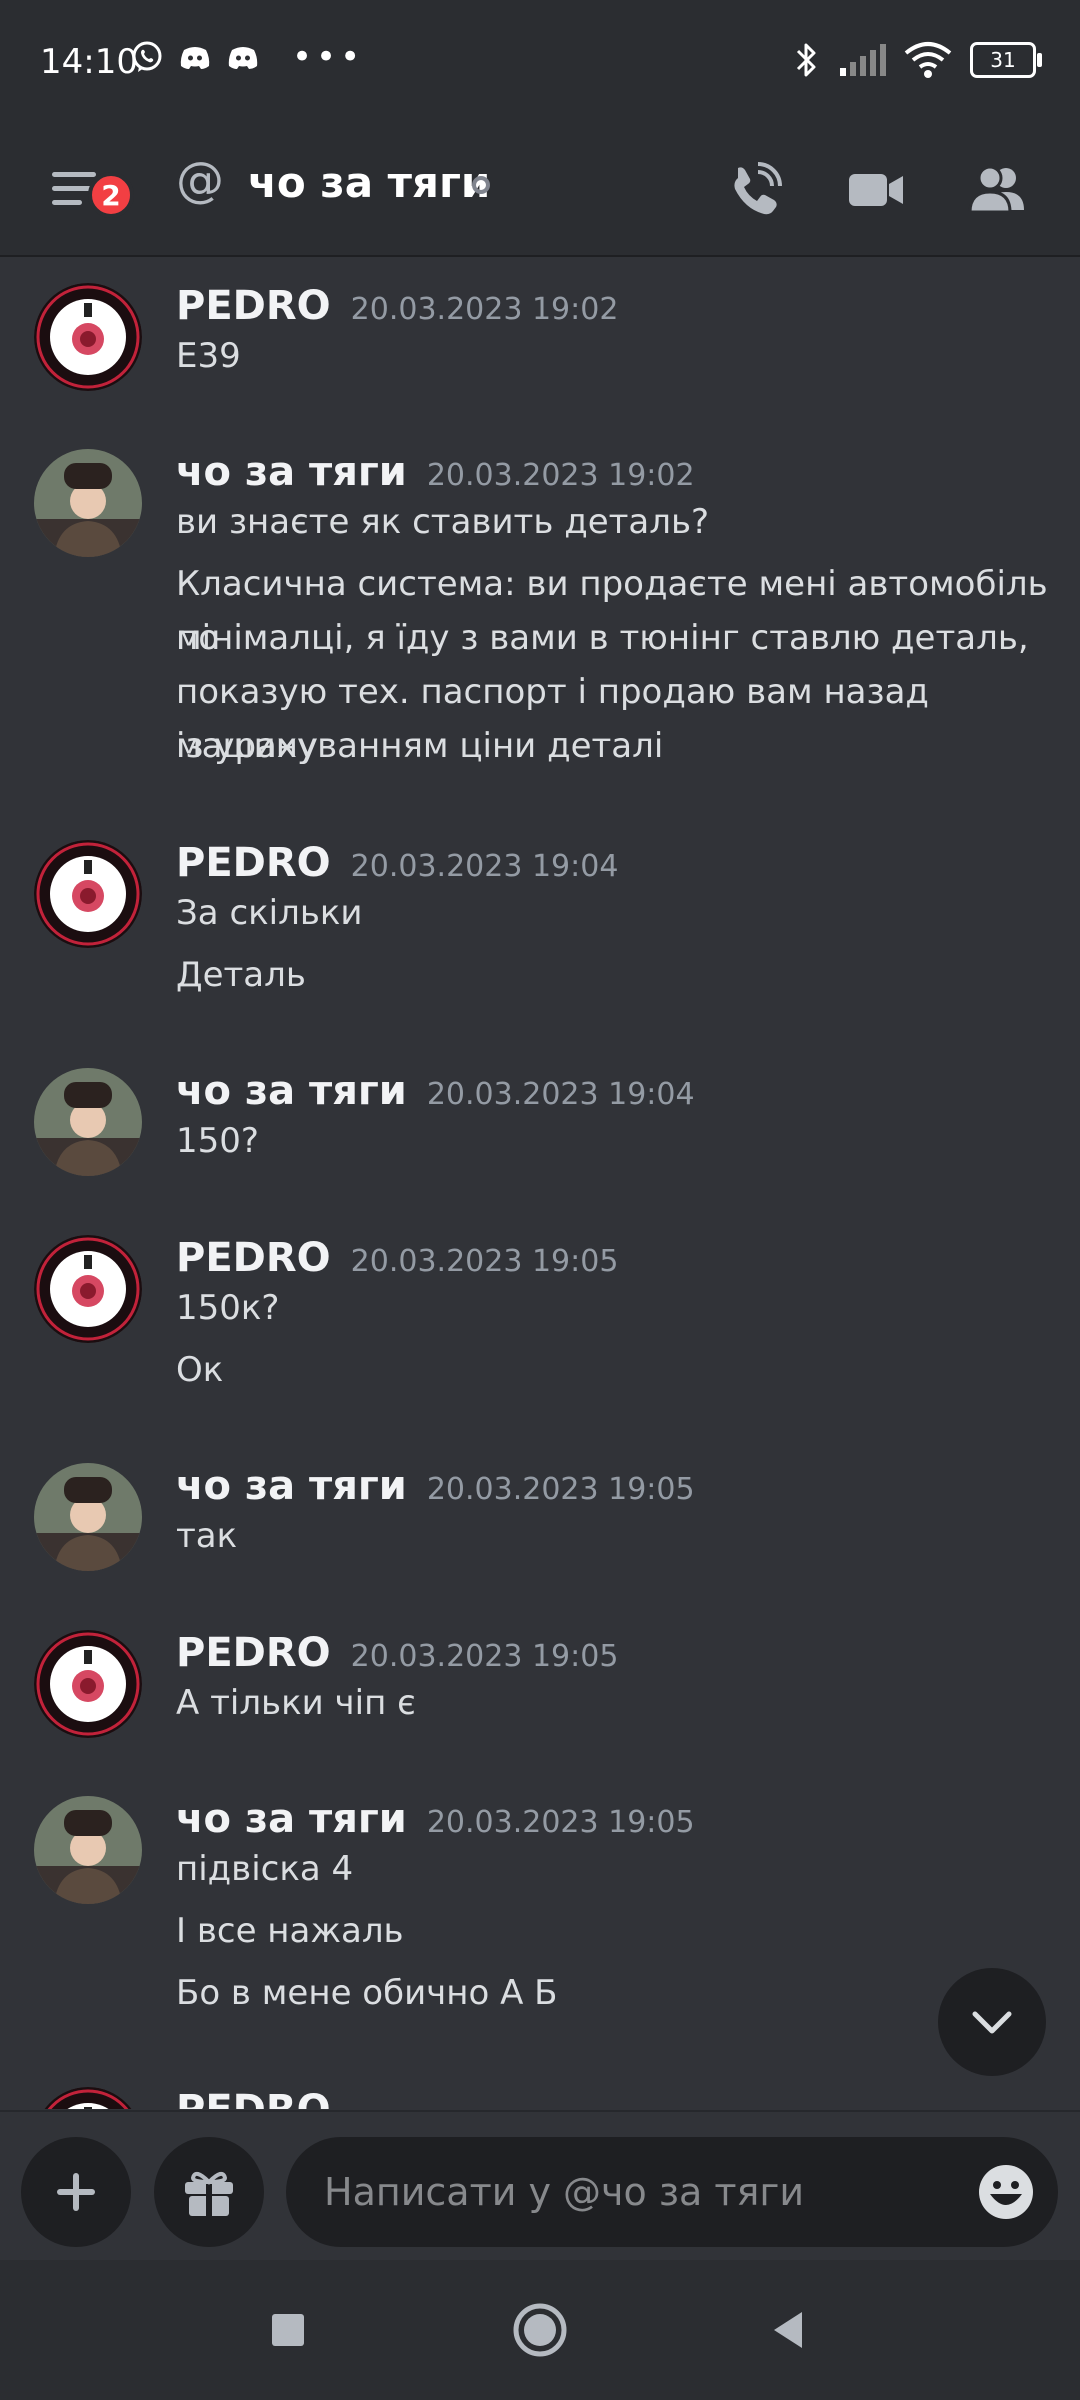  I want to click on back-icon, so click(788, 2330).